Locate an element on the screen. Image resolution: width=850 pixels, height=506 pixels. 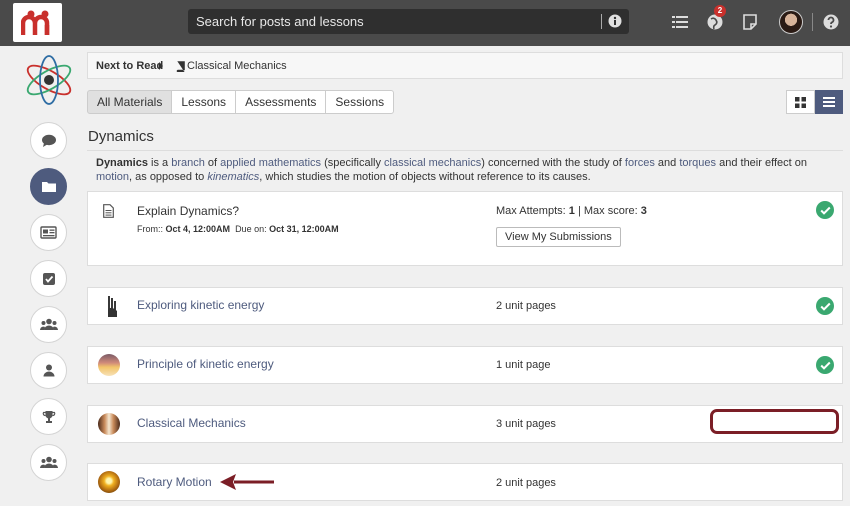
notification-badge: 2 is located at coordinates (720, 11).